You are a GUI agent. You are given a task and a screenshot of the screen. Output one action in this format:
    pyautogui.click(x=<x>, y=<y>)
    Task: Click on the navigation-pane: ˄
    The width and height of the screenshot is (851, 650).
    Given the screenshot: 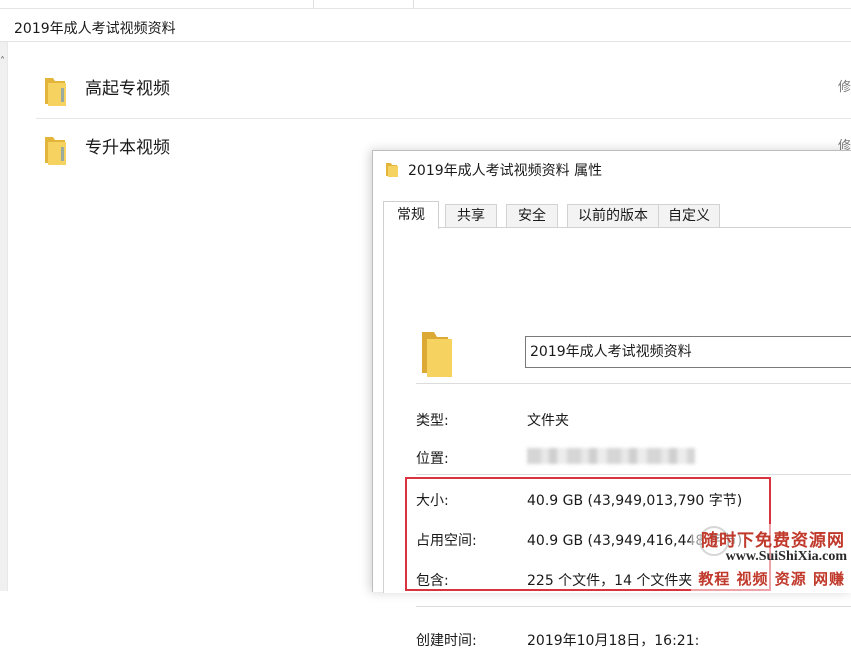 What is the action you would take?
    pyautogui.click(x=4, y=316)
    